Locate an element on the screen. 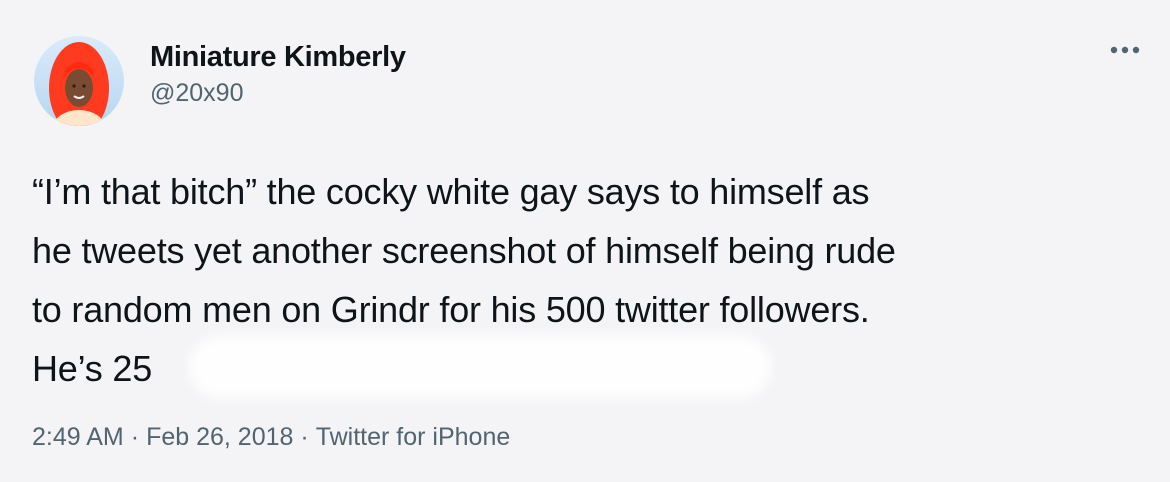 This screenshot has width=1170, height=482. profile-avatar is located at coordinates (79, 81).